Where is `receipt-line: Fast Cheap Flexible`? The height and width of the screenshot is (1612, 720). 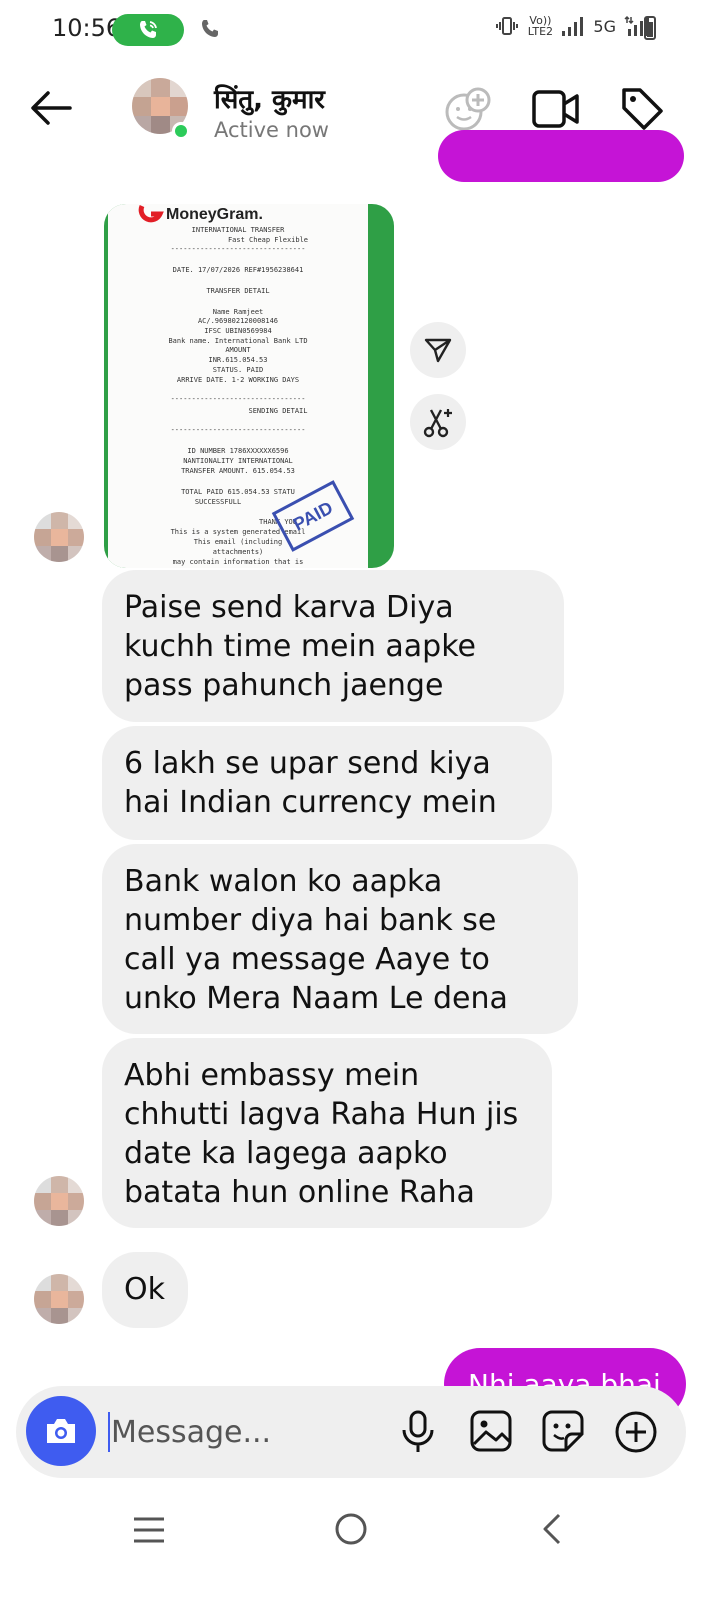 receipt-line: Fast Cheap Flexible is located at coordinates (268, 240).